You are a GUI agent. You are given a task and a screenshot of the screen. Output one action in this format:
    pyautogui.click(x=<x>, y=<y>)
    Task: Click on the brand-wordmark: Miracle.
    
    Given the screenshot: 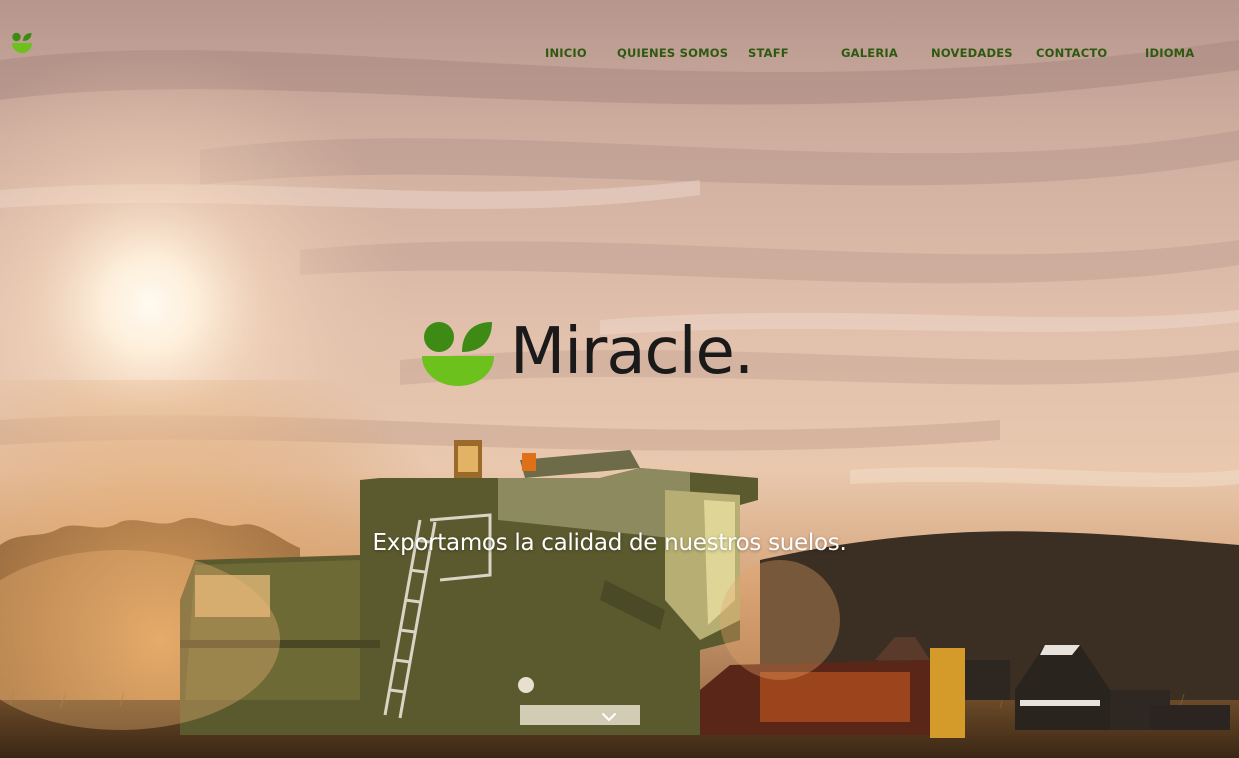 What is the action you would take?
    pyautogui.click(x=632, y=352)
    